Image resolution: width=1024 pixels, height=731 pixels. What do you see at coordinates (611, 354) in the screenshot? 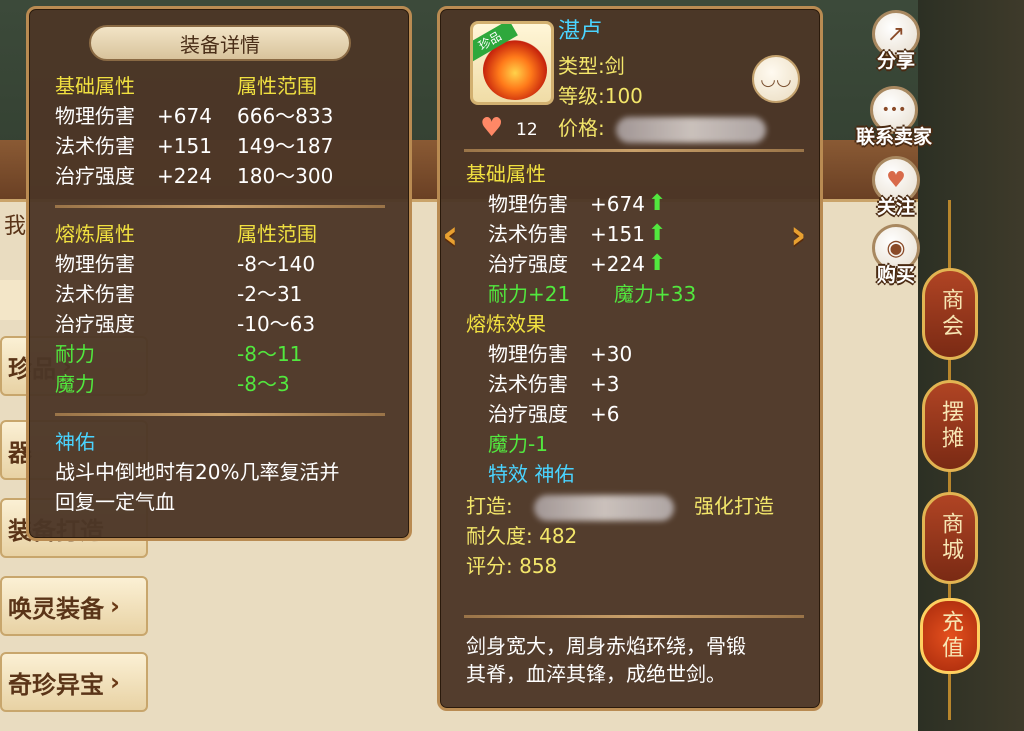
I see `smelt-value: +30` at bounding box center [611, 354].